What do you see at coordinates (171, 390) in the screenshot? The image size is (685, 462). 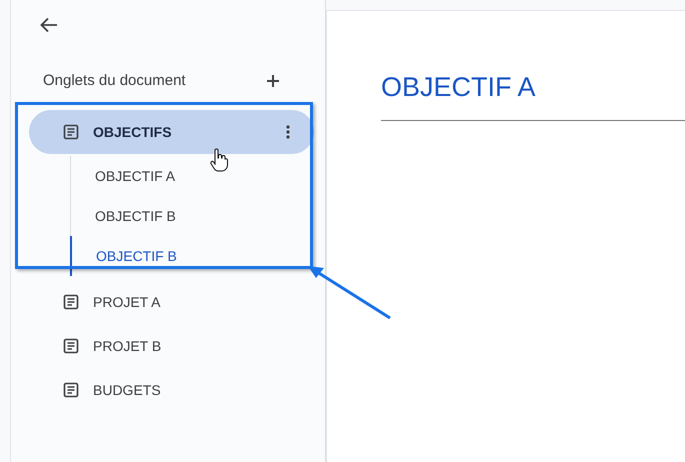 I see `tab-item: BUDGETS` at bounding box center [171, 390].